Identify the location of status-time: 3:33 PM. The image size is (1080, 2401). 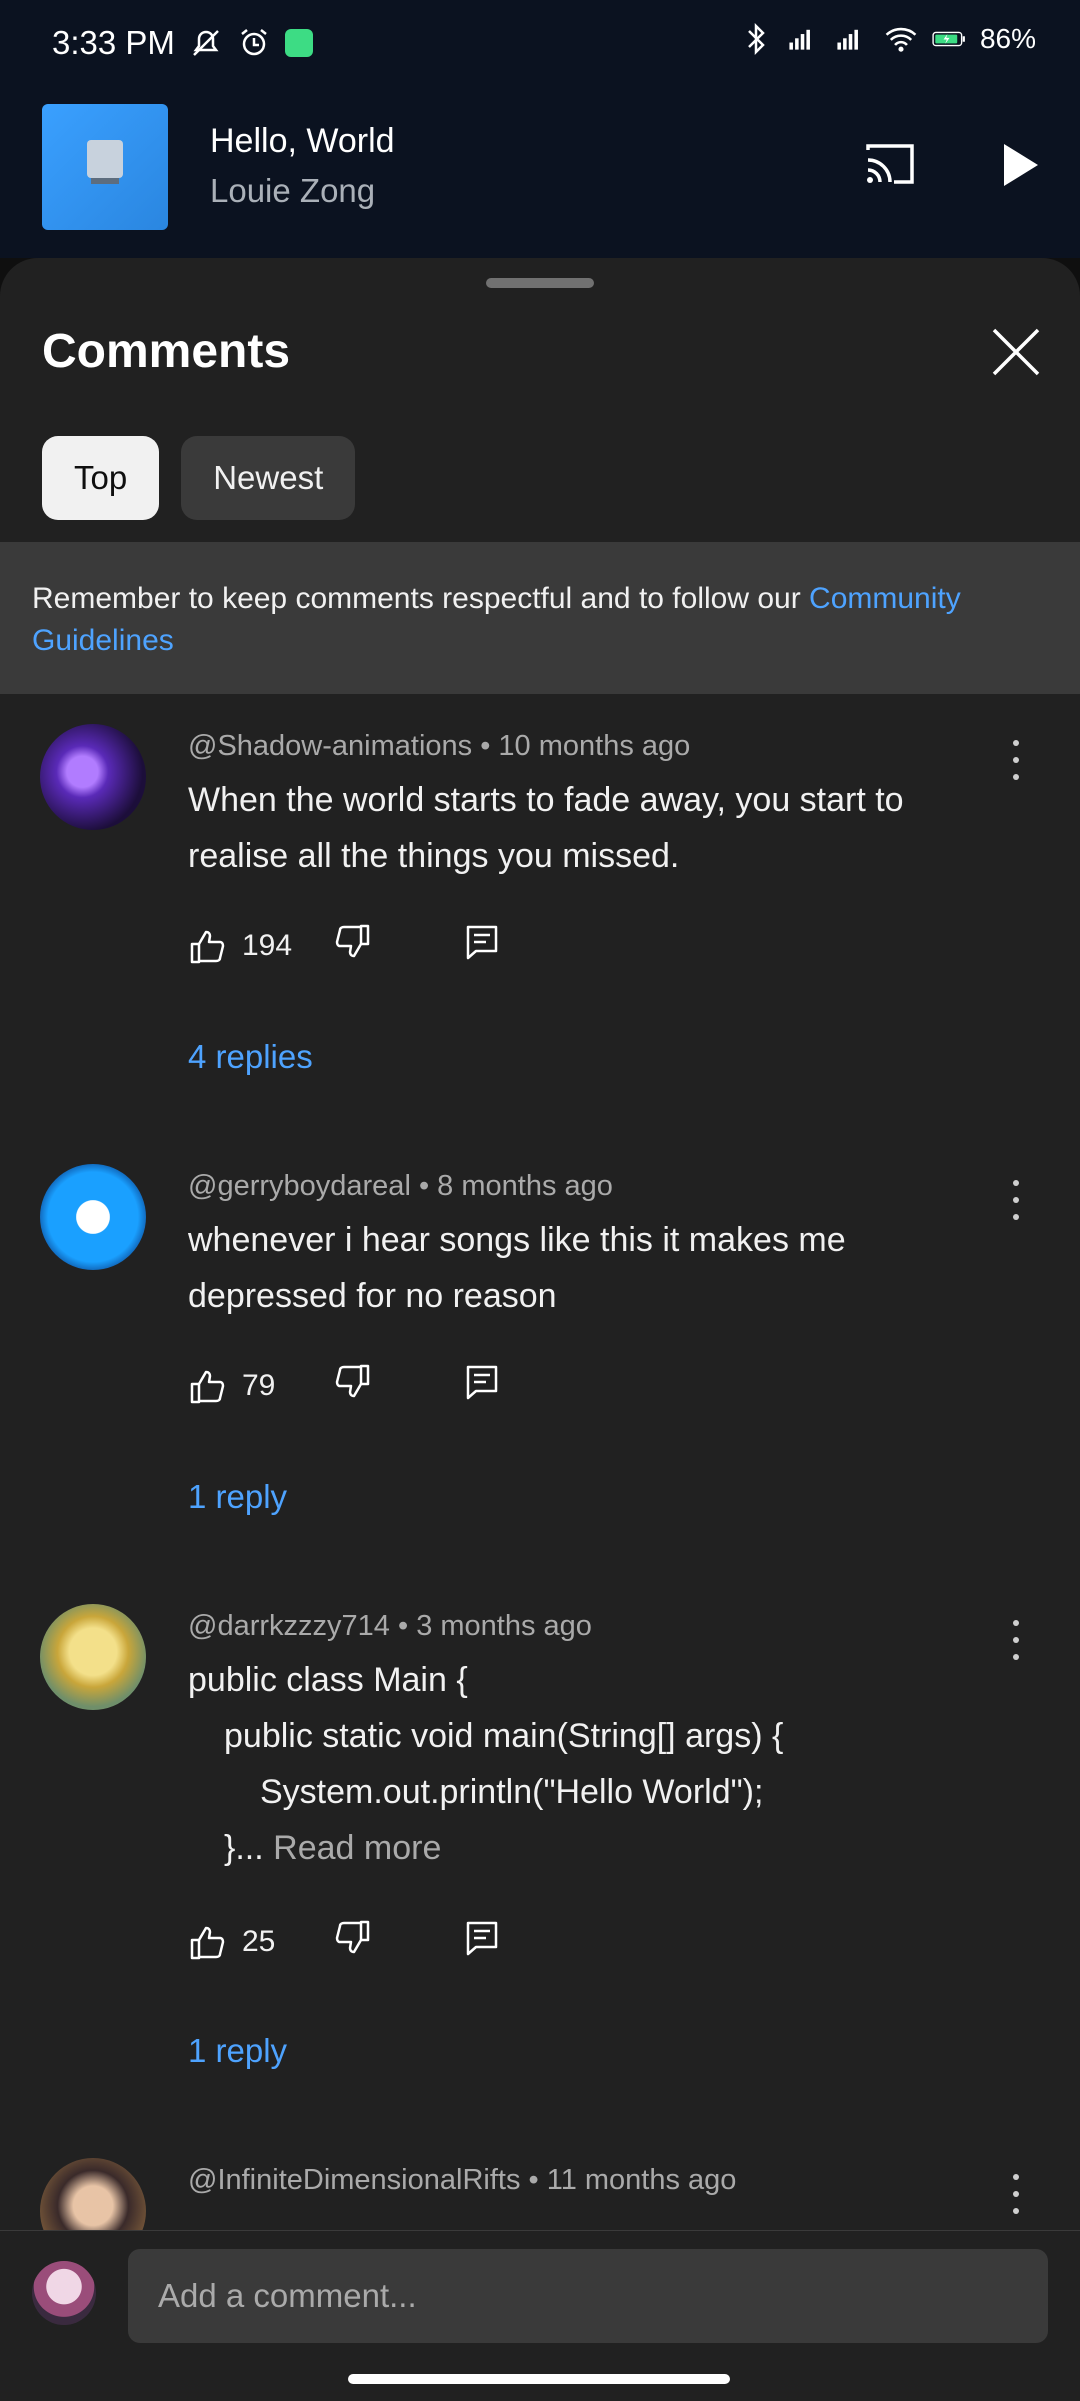
(113, 42).